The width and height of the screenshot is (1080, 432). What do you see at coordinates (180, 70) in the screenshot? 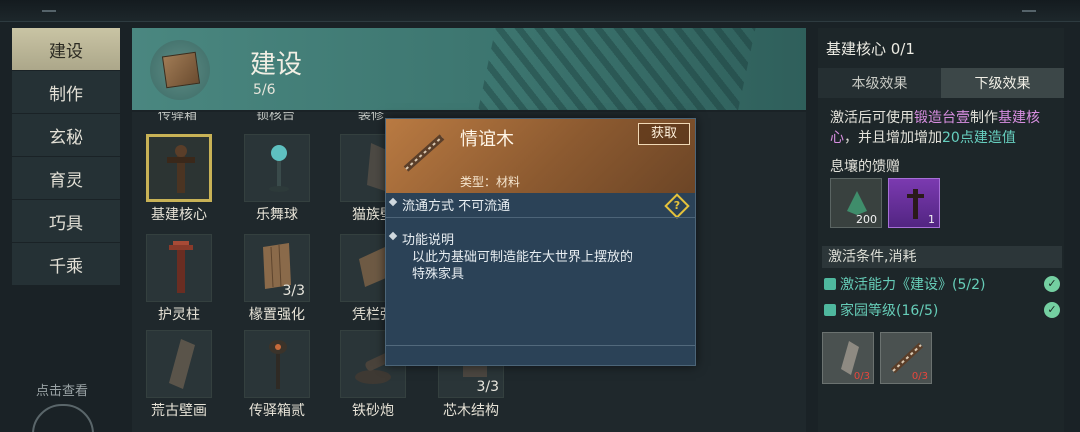
I see `banner-box-icon` at bounding box center [180, 70].